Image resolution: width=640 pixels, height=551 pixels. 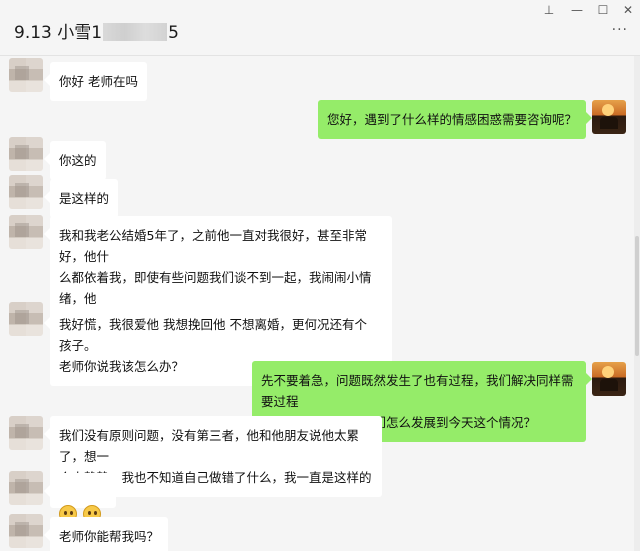 What do you see at coordinates (58, 33) in the screenshot?
I see `chat-title-prefix: 9.13 小雪1` at bounding box center [58, 33].